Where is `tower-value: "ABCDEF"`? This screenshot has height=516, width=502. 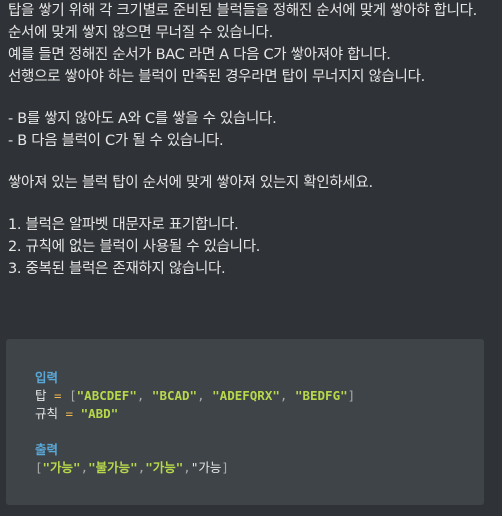 tower-value: "ABCDEF" is located at coordinates (106, 395).